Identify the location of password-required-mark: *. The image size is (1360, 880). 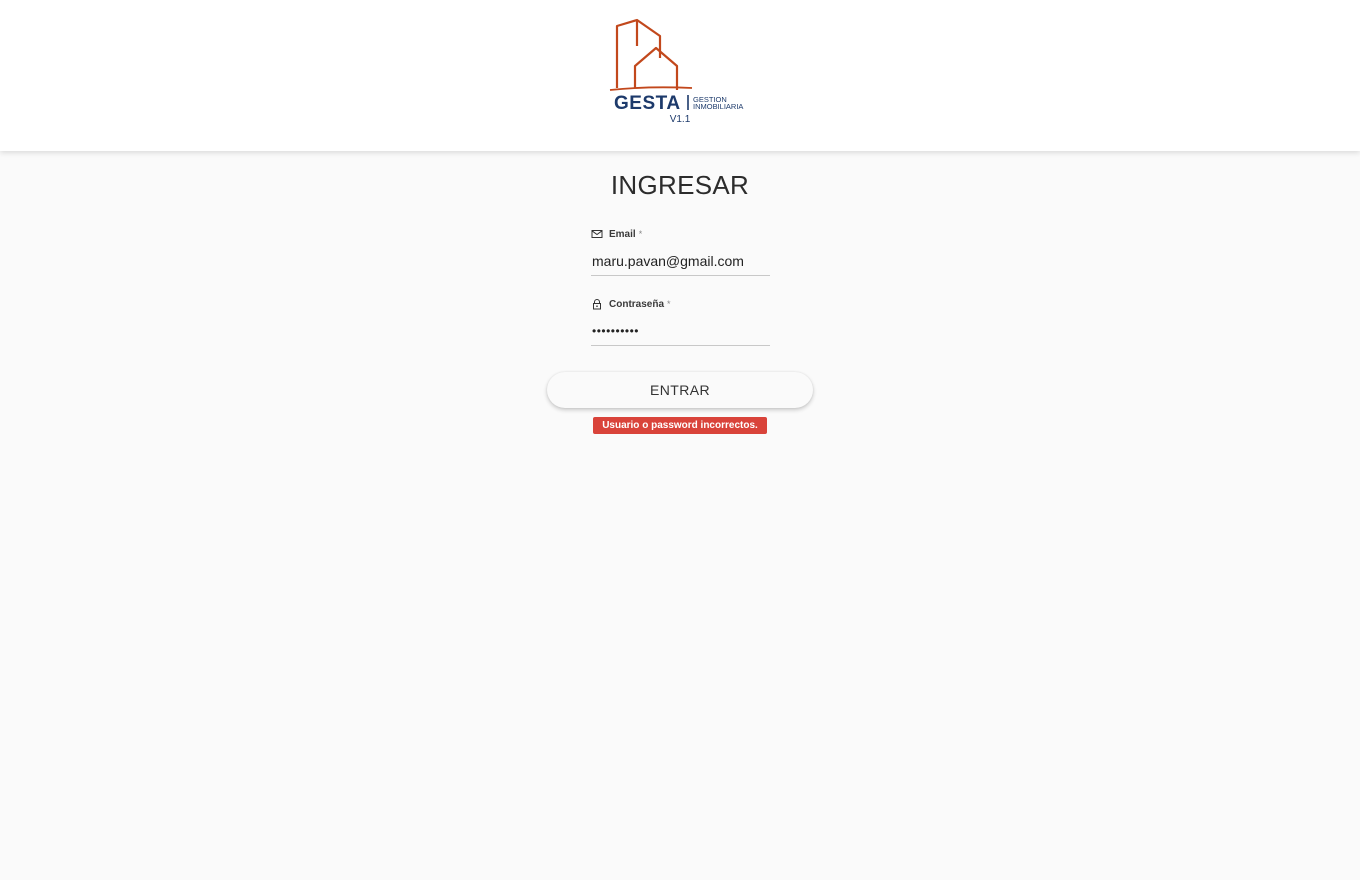
(669, 304).